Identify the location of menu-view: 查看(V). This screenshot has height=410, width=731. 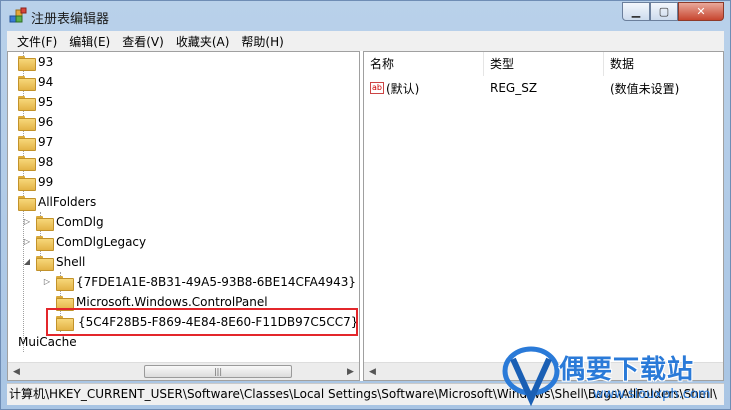
(143, 41).